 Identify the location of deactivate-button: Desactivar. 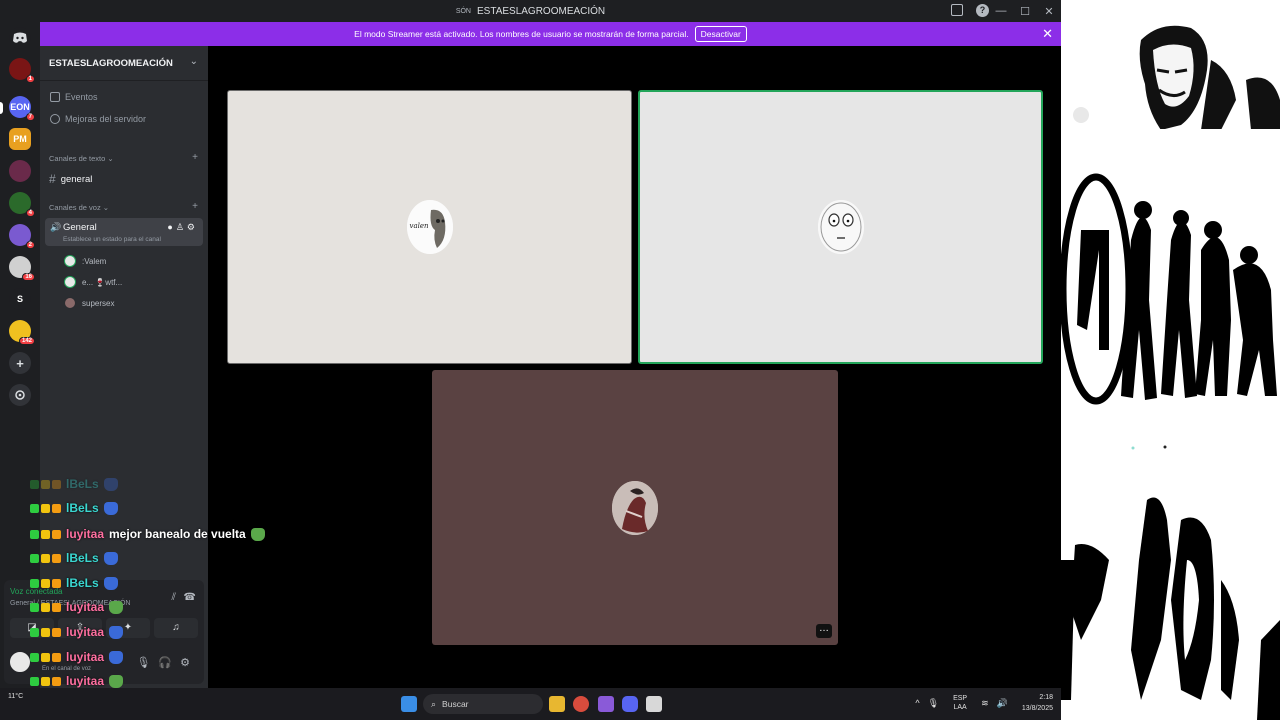
(720, 34).